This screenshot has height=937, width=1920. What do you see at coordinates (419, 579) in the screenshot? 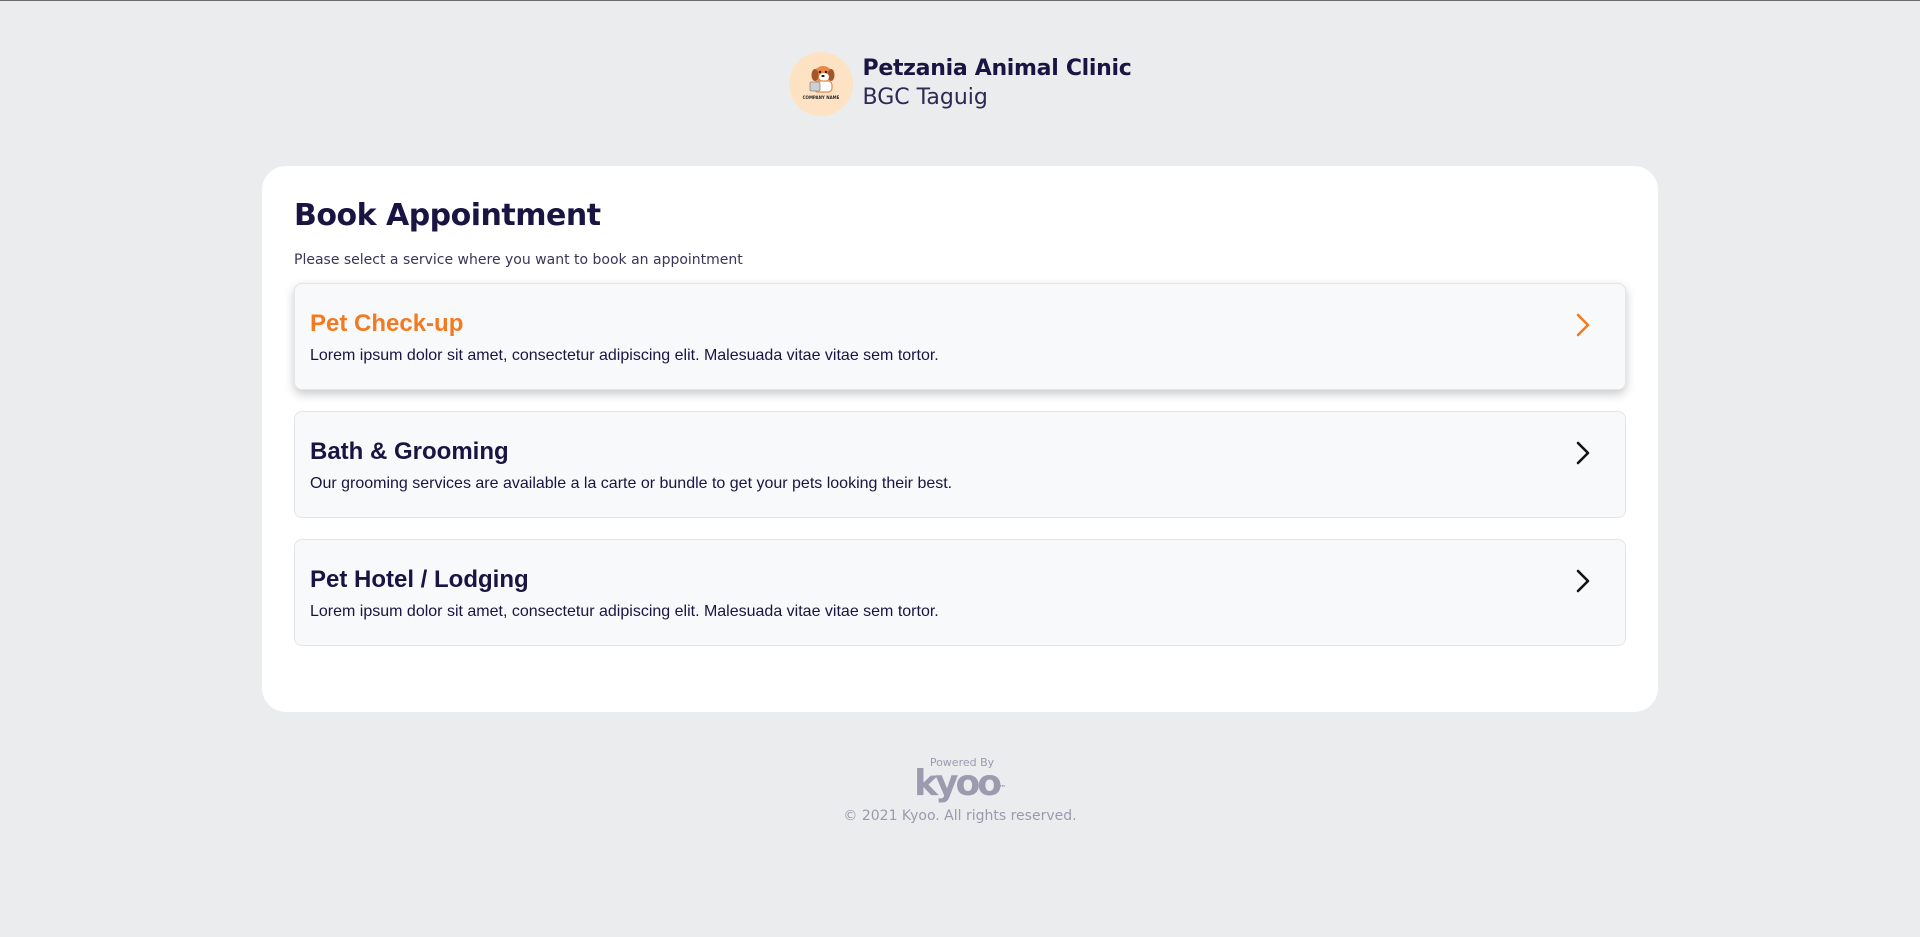
I see `service-title: Pet Hotel / Lodging` at bounding box center [419, 579].